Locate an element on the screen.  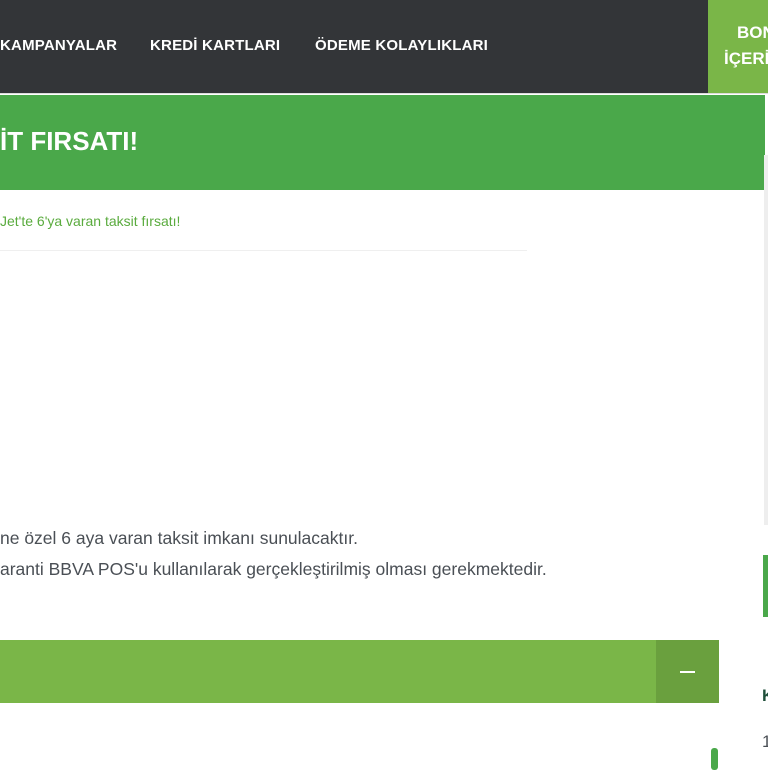
accordion-collapse-button is located at coordinates (687, 671).